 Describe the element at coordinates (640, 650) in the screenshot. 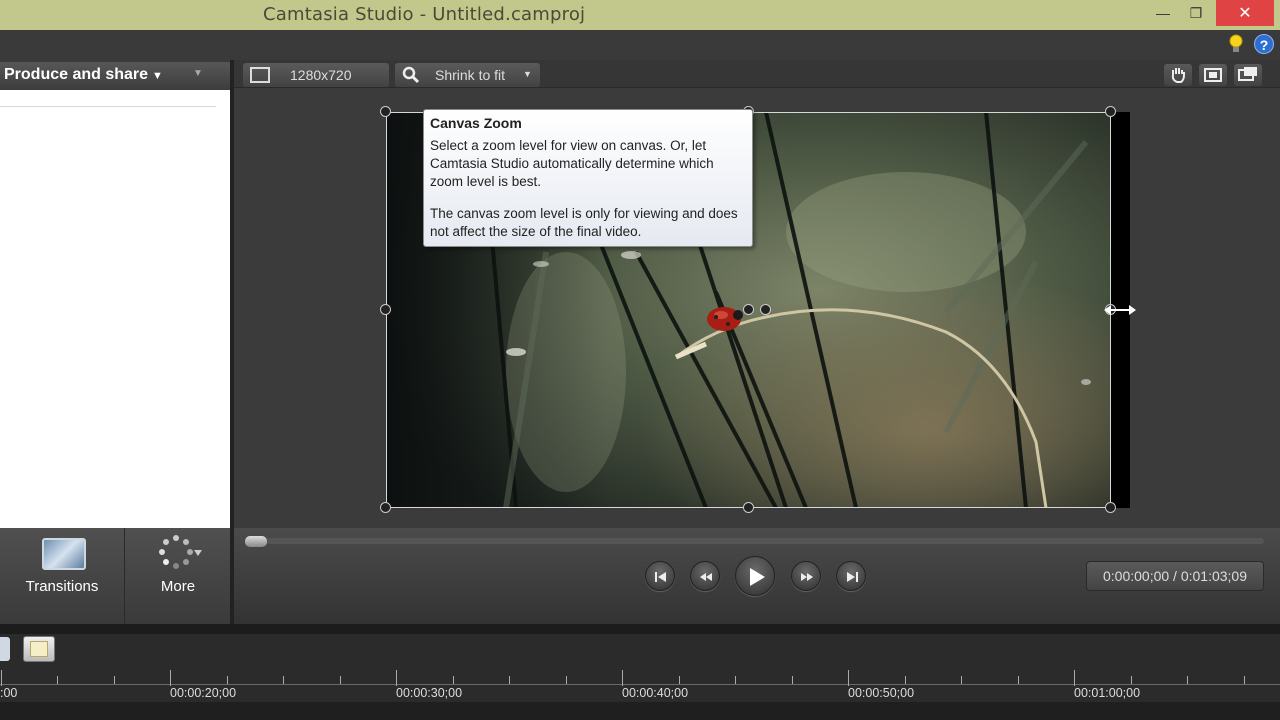

I see `timeline-toolbar` at that location.